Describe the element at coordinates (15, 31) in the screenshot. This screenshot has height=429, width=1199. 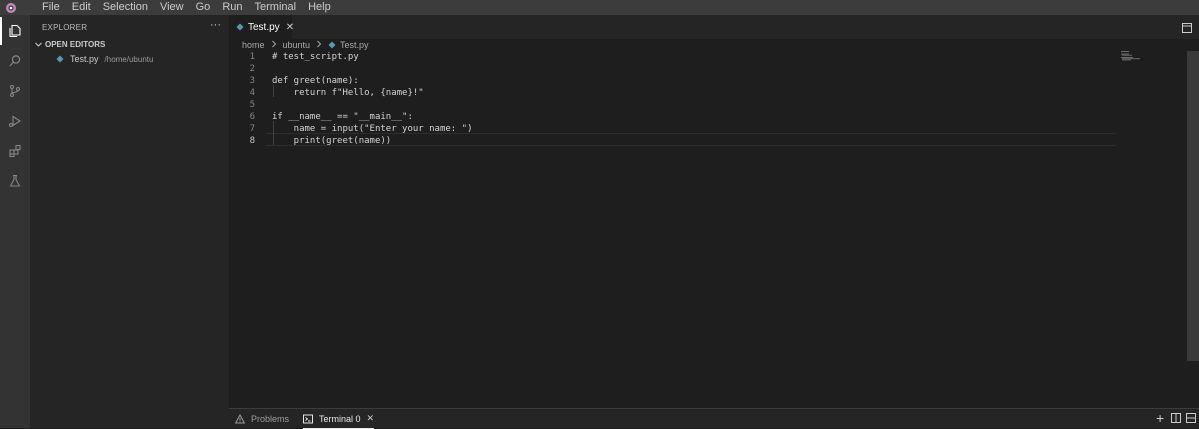
I see `explorer-icon` at that location.